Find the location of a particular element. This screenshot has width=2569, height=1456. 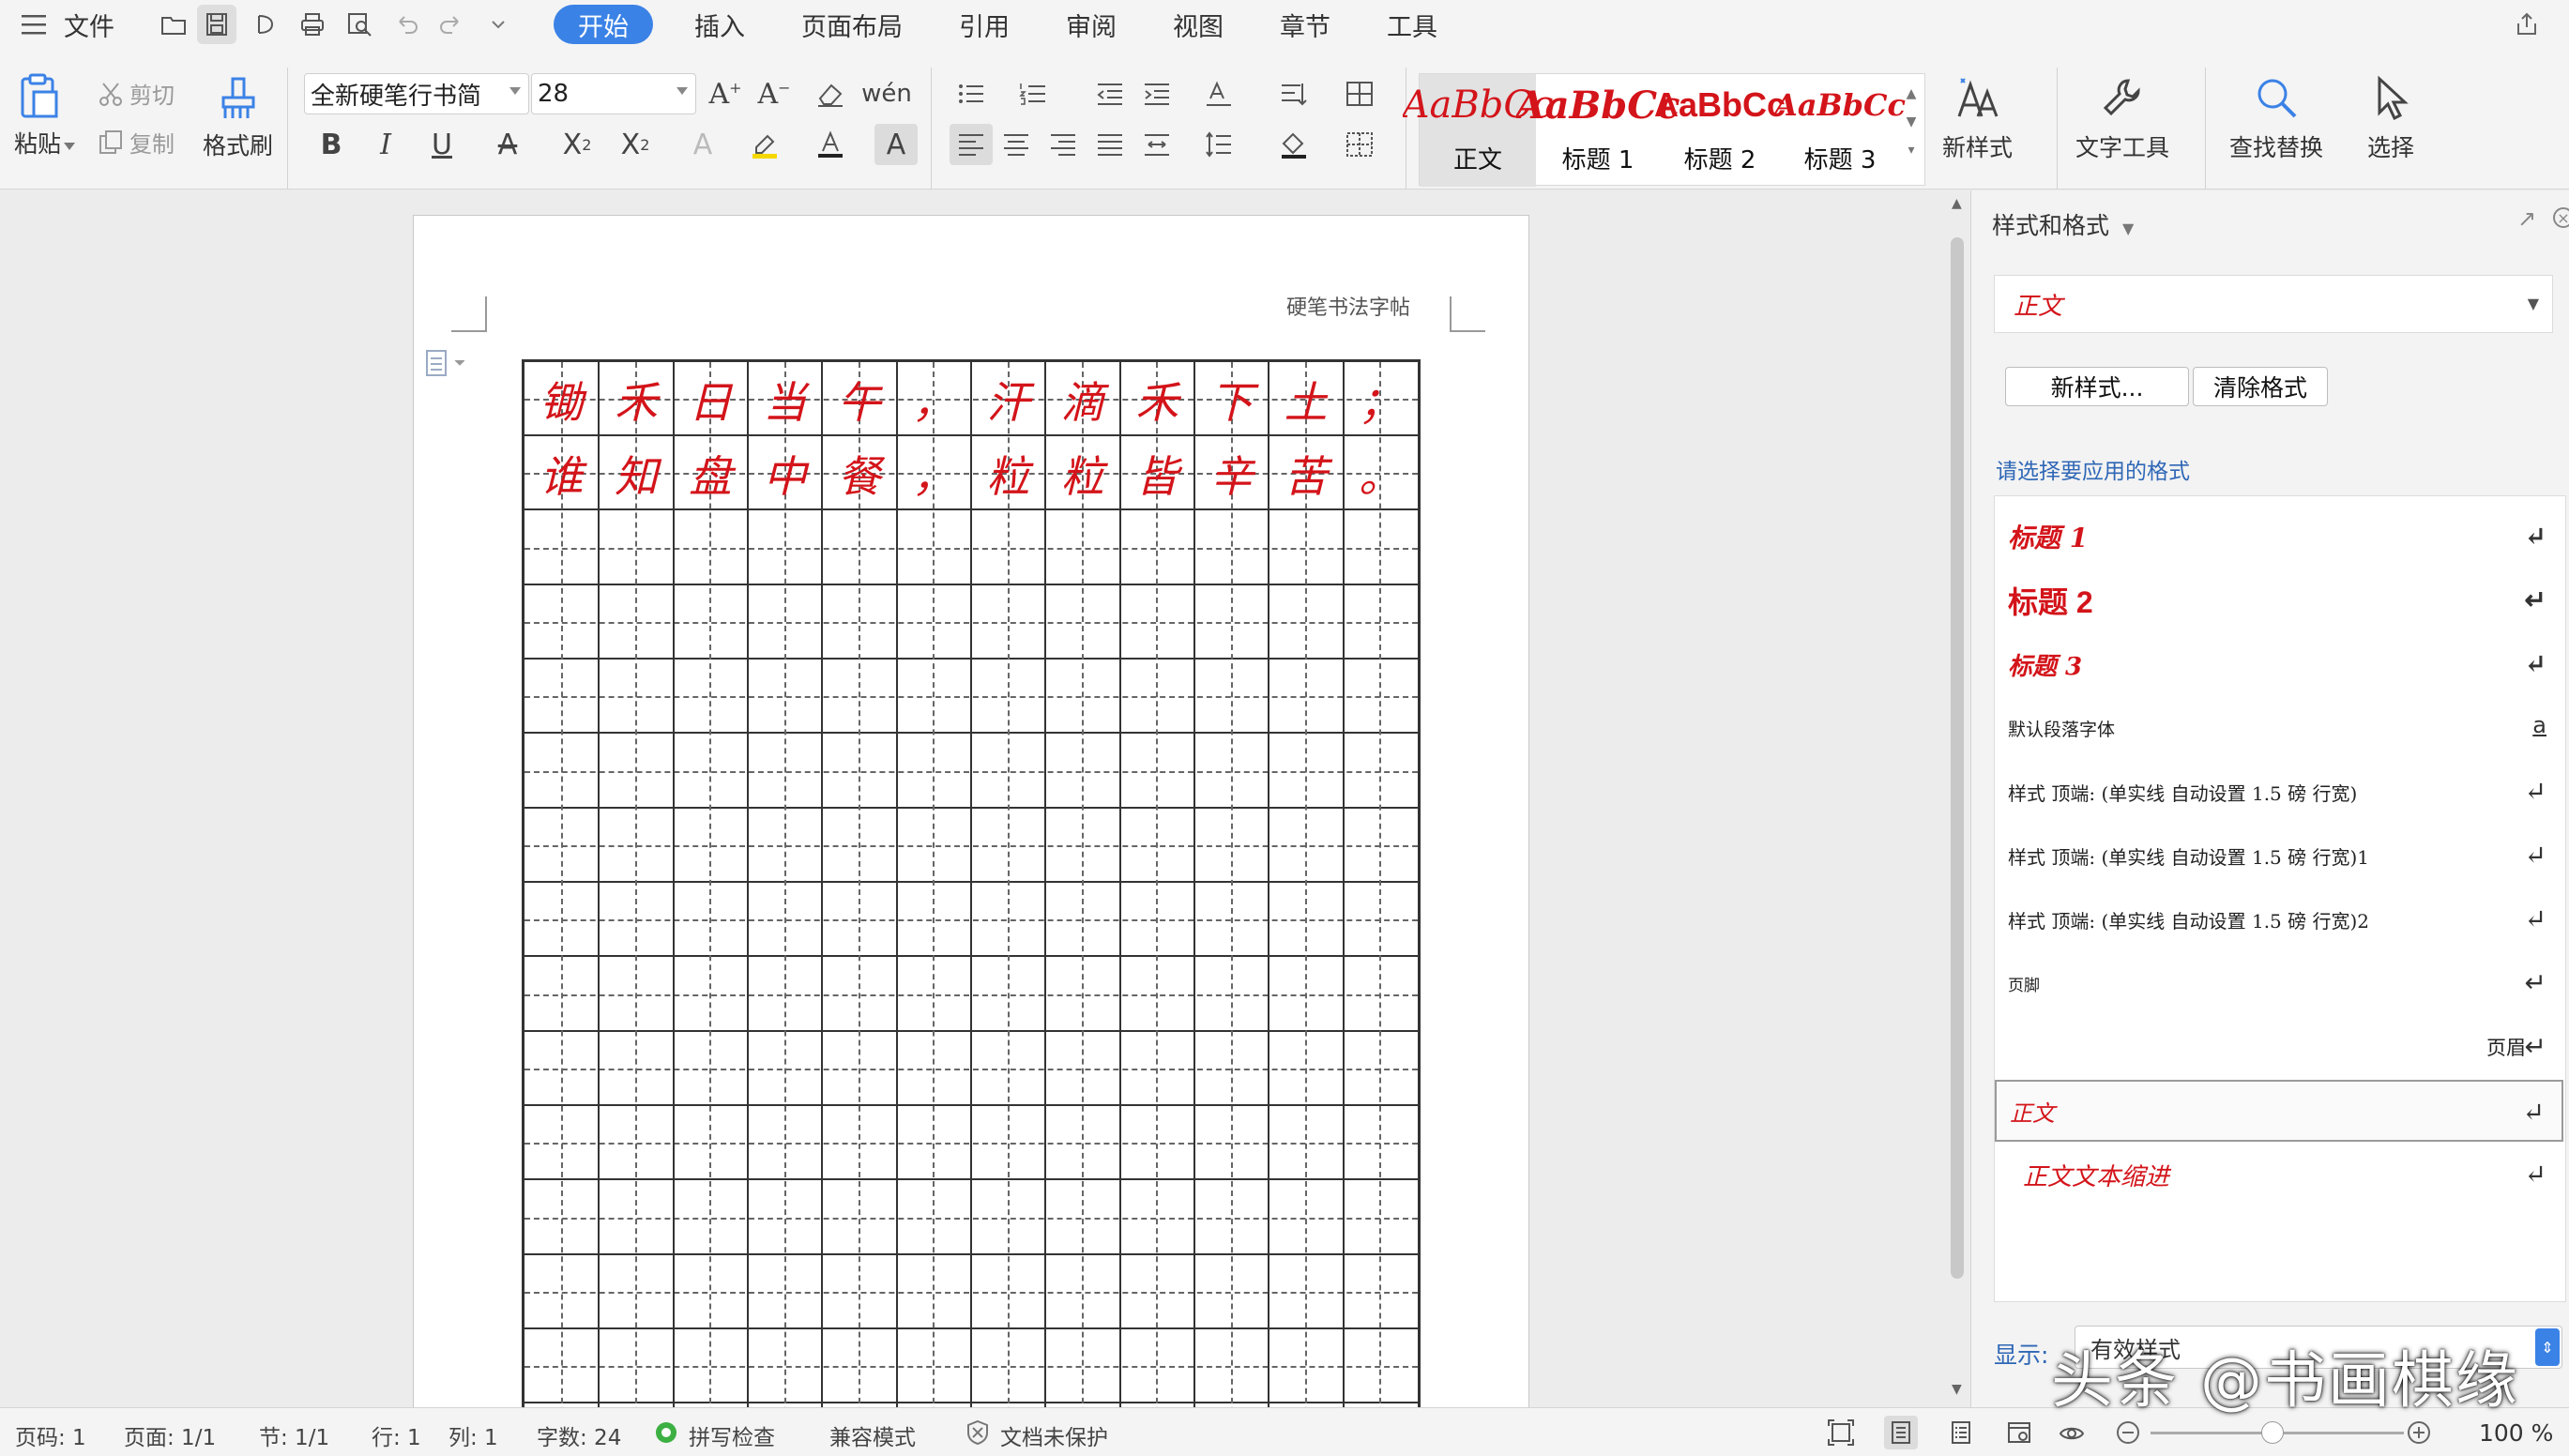

calligraphy-character: 。 is located at coordinates (1381, 473).